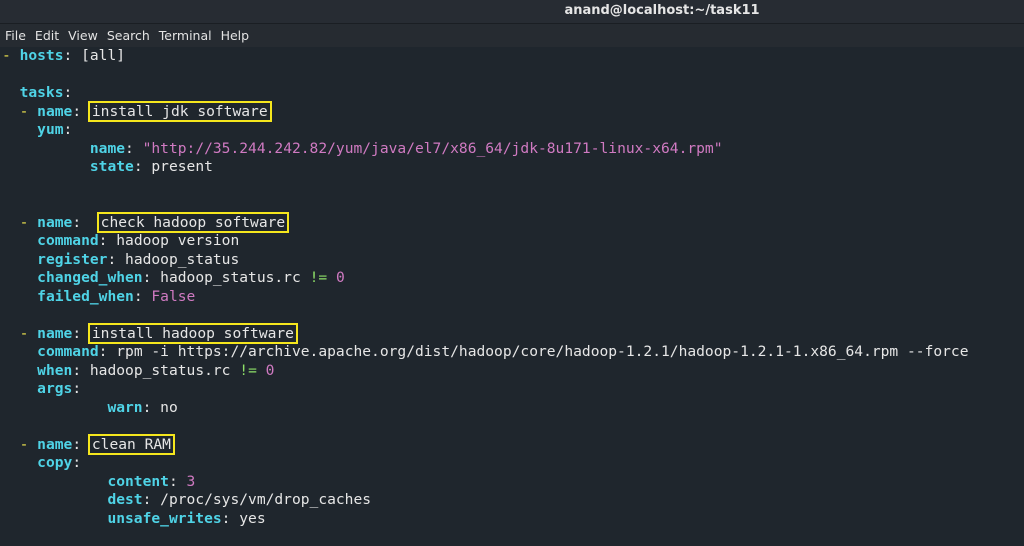  Describe the element at coordinates (46, 92) in the screenshot. I see `code-line: tasks:` at that location.